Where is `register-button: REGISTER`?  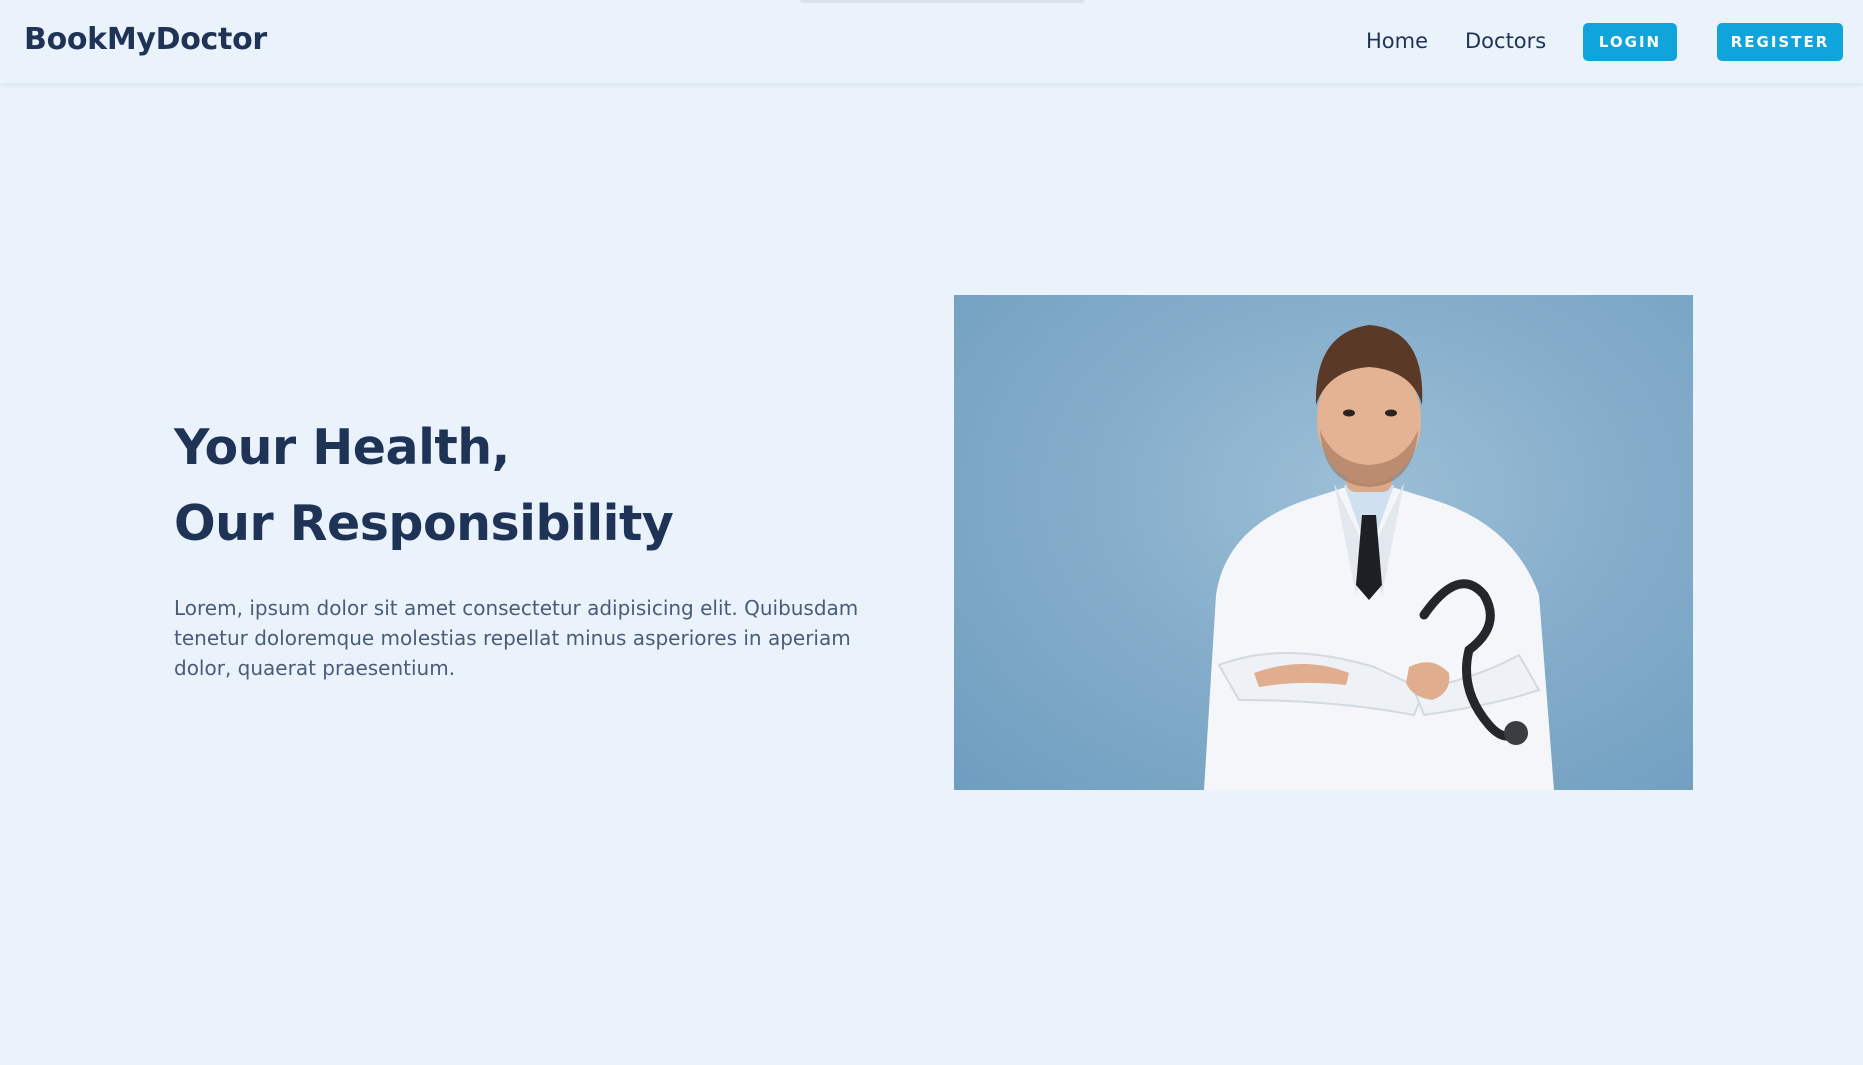
register-button: REGISTER is located at coordinates (1780, 42).